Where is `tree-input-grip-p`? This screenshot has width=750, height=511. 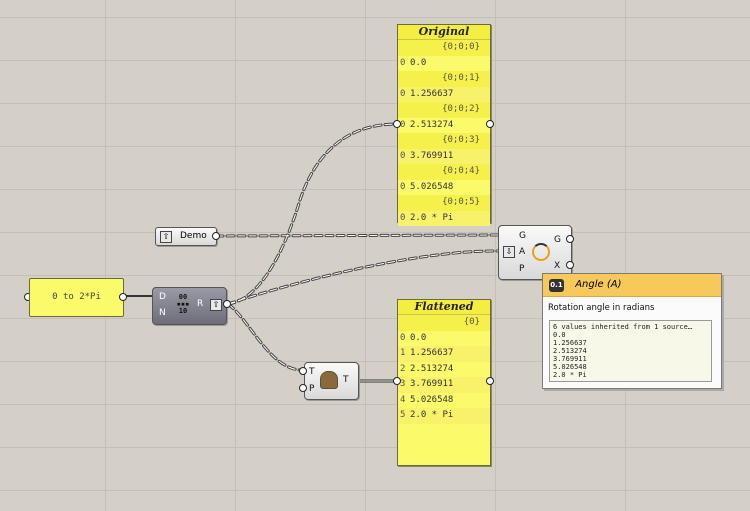
tree-input-grip-p is located at coordinates (303, 388).